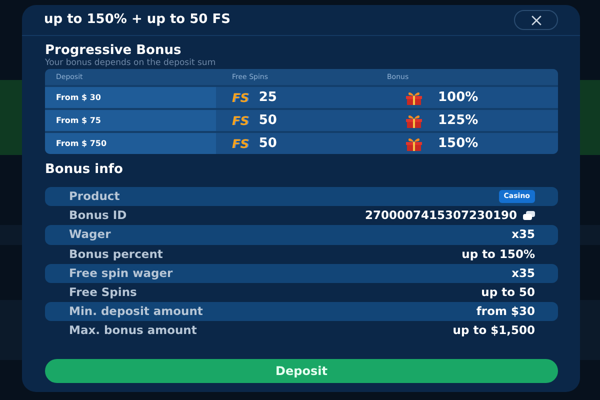  I want to click on section-title: Progressive Bonus, so click(113, 51).